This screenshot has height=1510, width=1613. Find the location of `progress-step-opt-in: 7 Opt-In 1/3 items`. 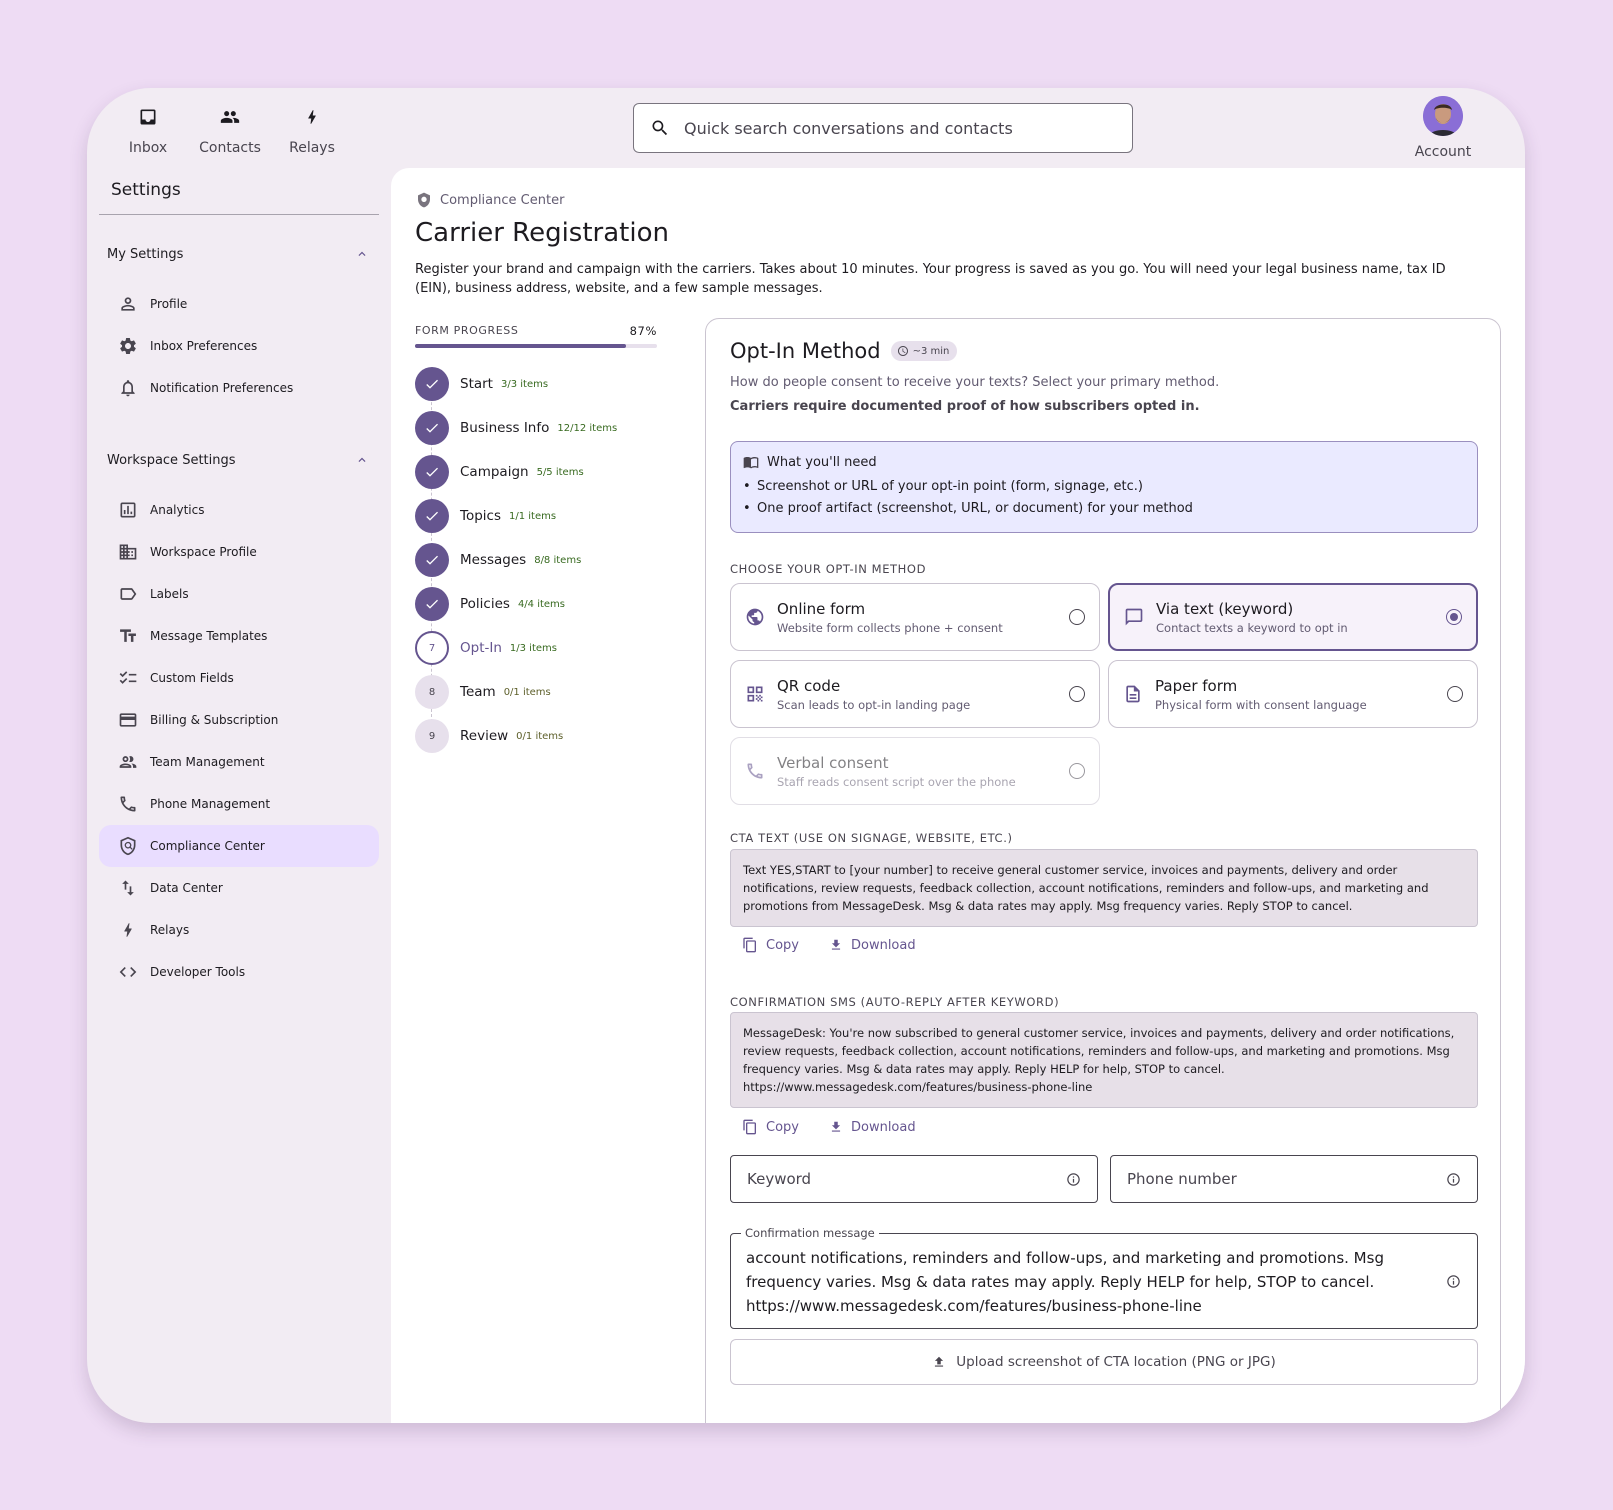

progress-step-opt-in: 7 Opt-In 1/3 items is located at coordinates (536, 648).